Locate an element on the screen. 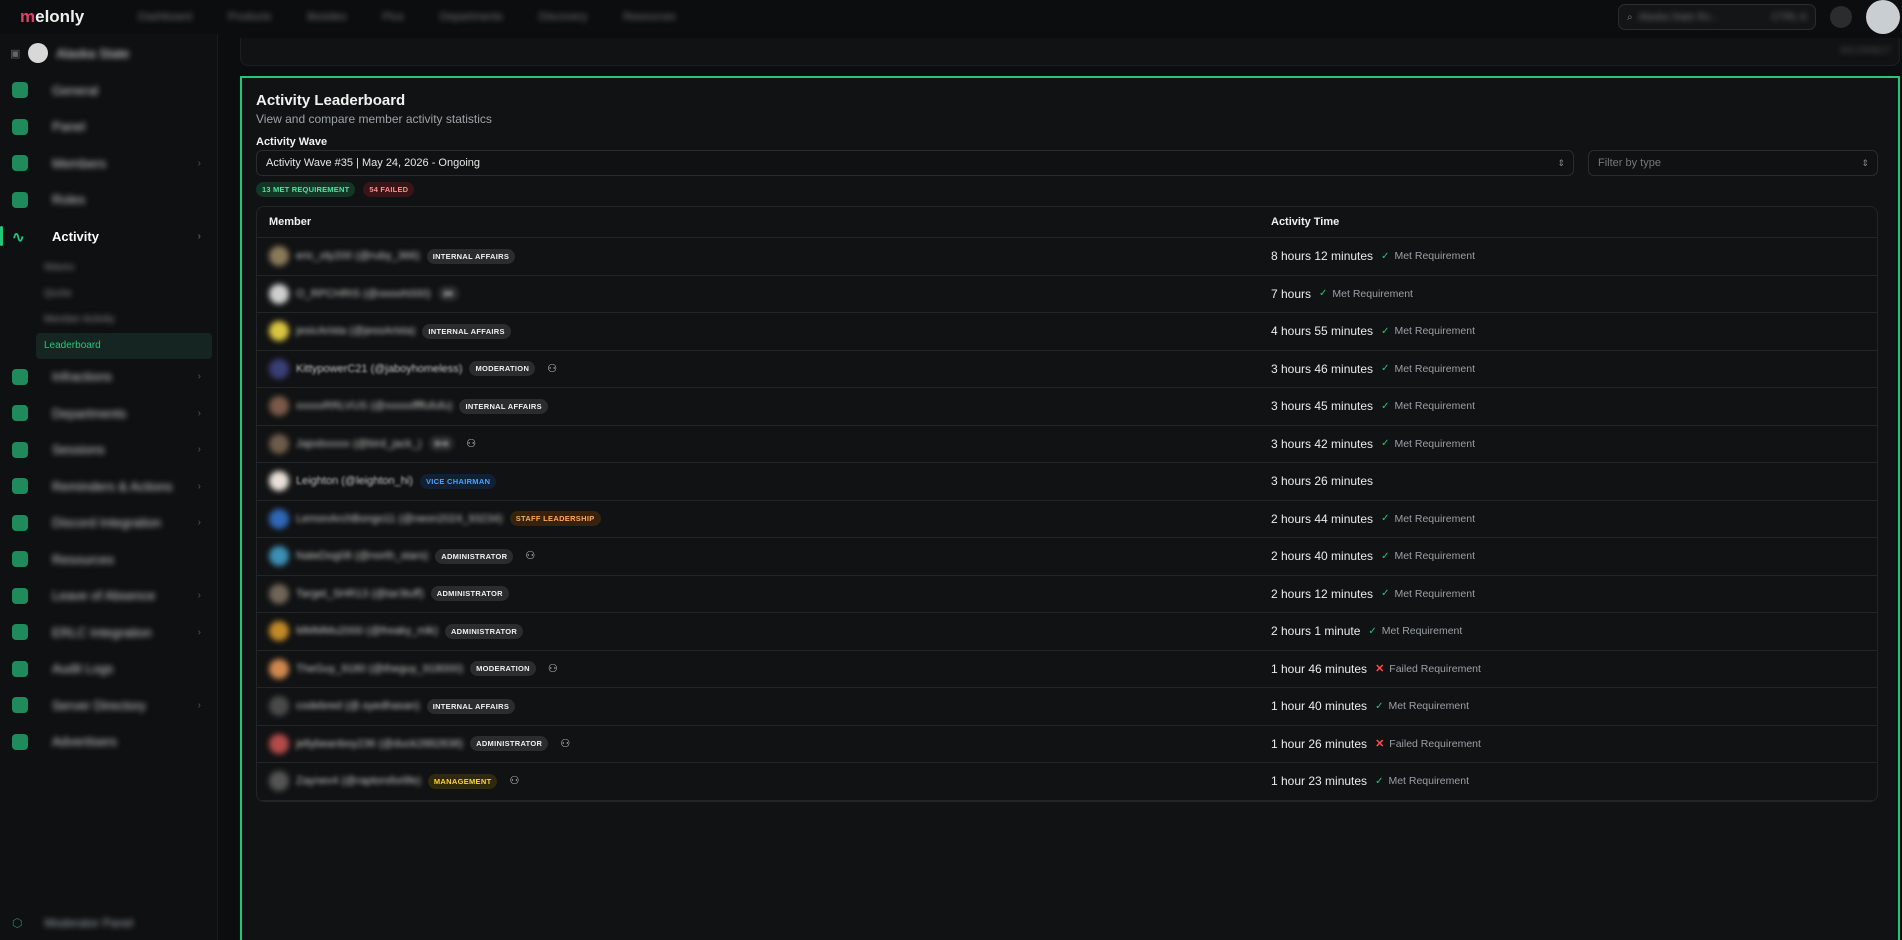  top-nav-item: Dashboard is located at coordinates (165, 17).